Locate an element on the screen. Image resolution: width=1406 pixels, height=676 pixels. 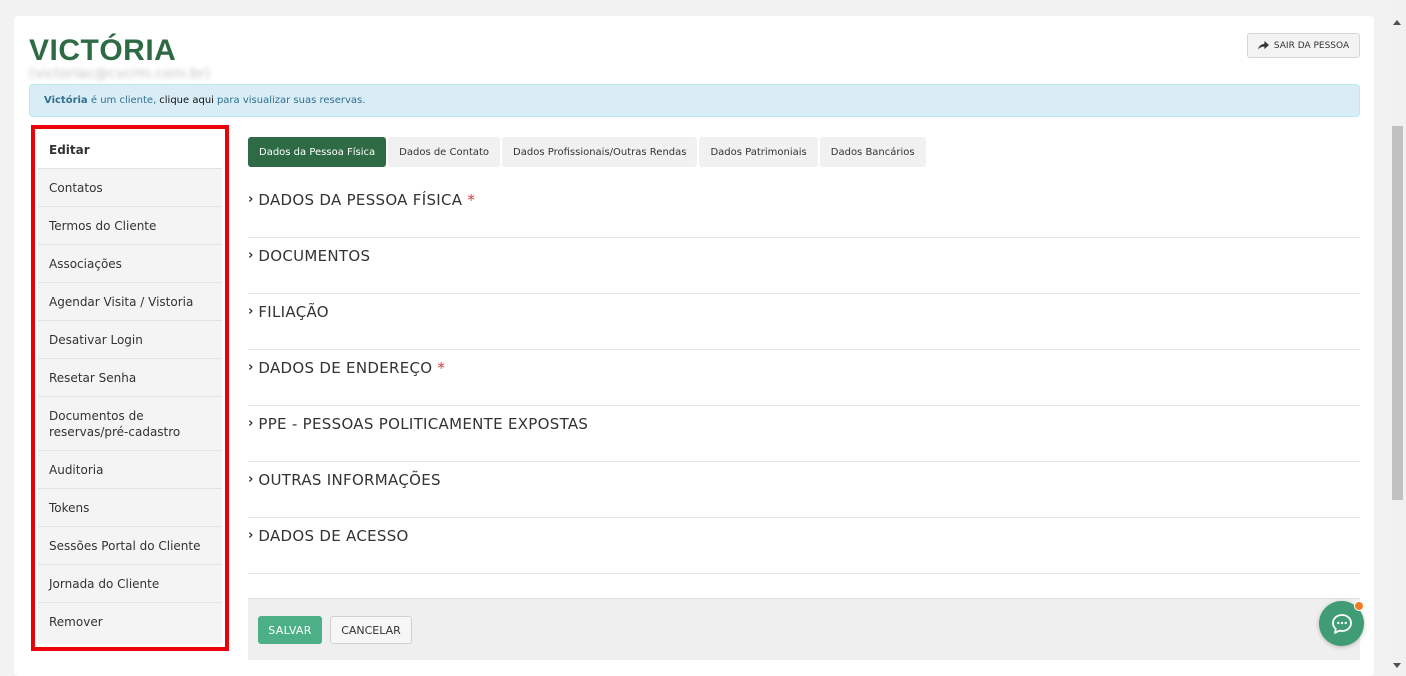
section-title: DADOS DE ACESSO is located at coordinates (333, 536).